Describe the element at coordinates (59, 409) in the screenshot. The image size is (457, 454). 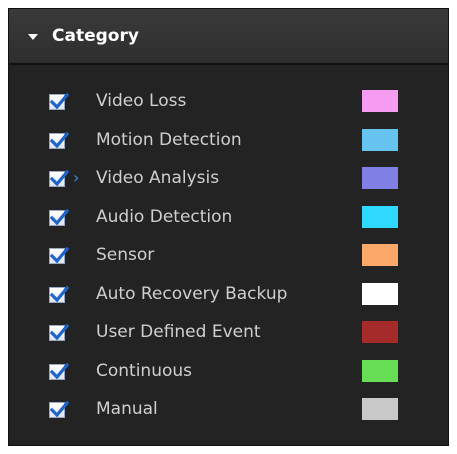
I see `manual-checkbox` at that location.